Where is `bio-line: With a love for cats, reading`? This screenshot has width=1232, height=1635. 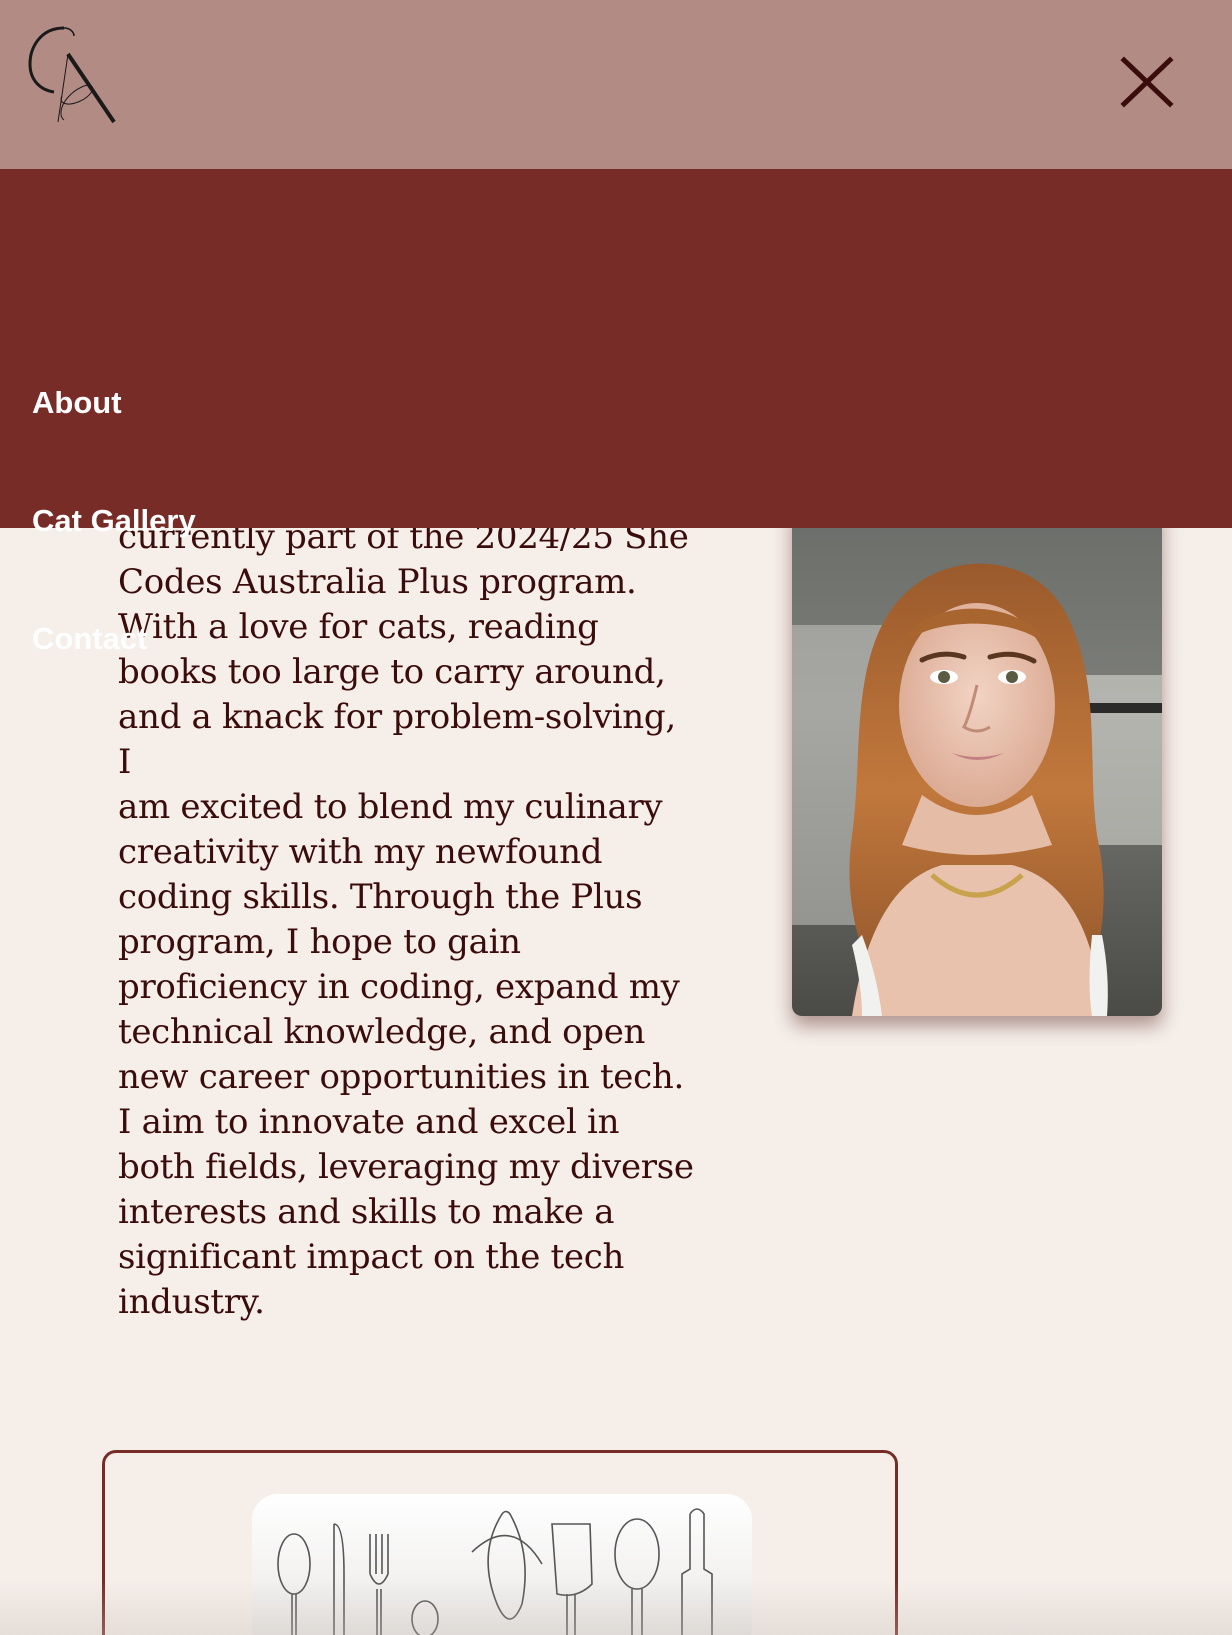 bio-line: With a love for cats, reading is located at coordinates (358, 627).